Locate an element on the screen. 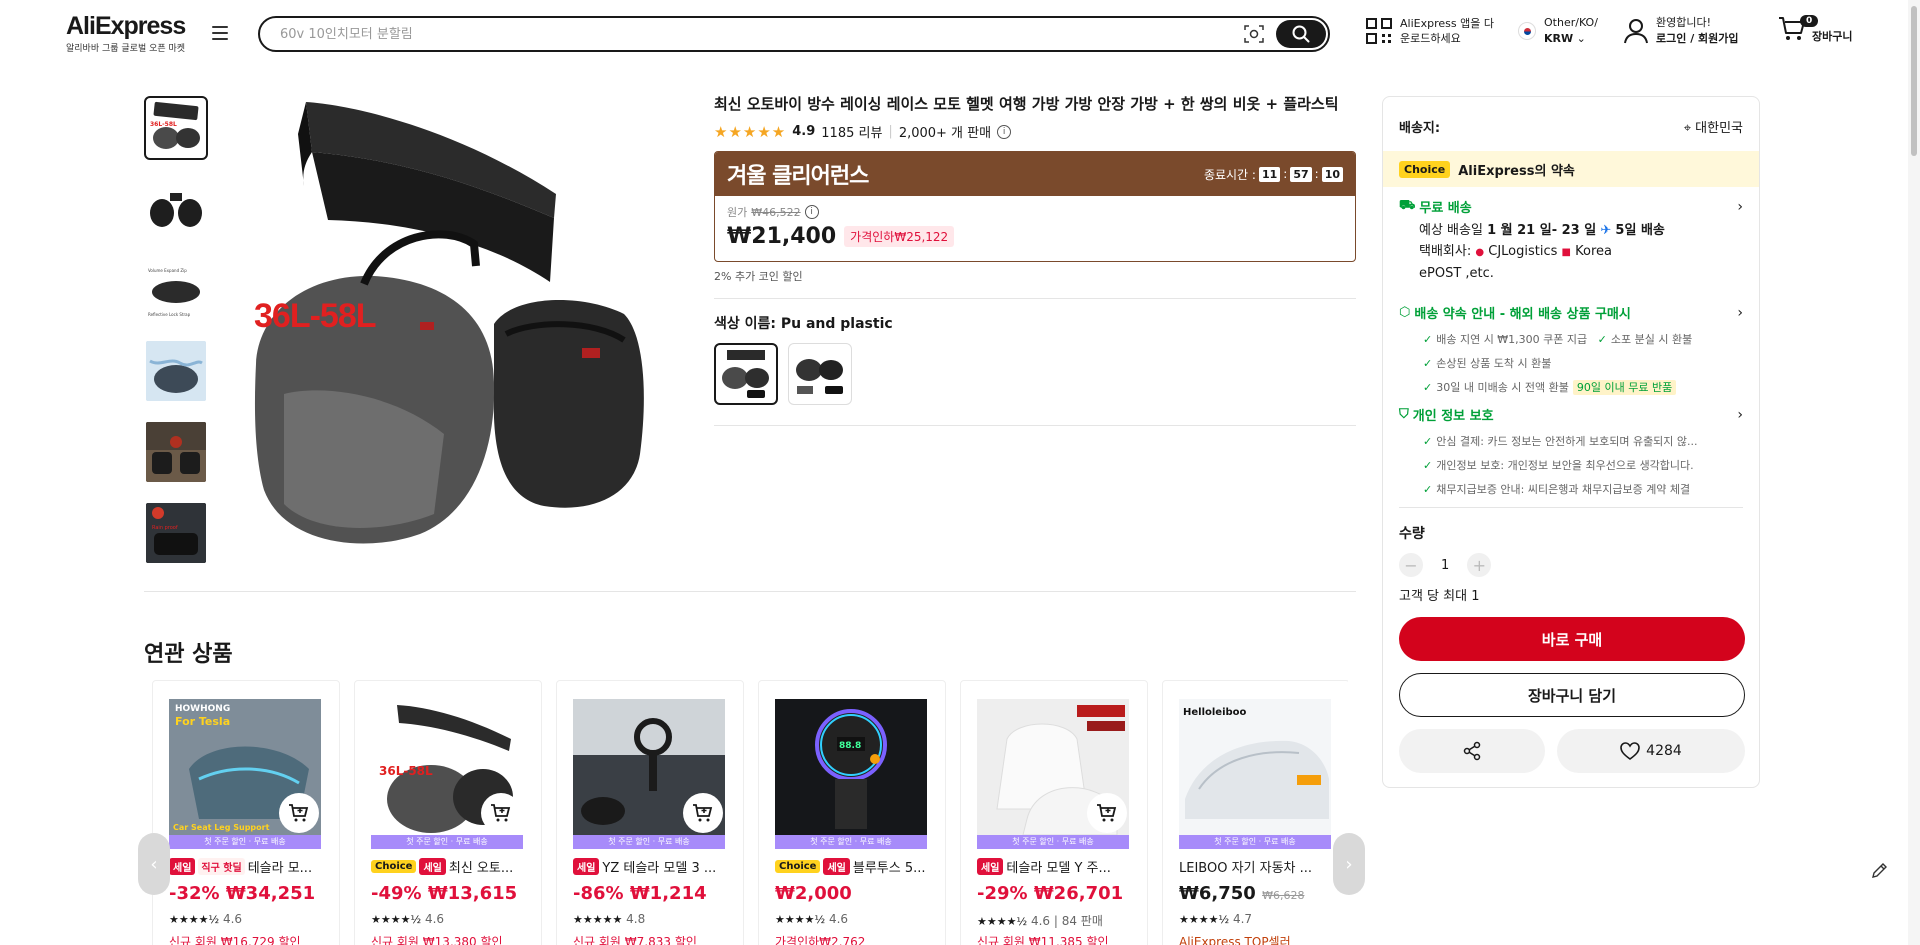 Image resolution: width=1920 pixels, height=945 pixels. price-section: 원가 ₩46,522 i ₩21,400 가격인하₩25,122 is located at coordinates (1035, 228).